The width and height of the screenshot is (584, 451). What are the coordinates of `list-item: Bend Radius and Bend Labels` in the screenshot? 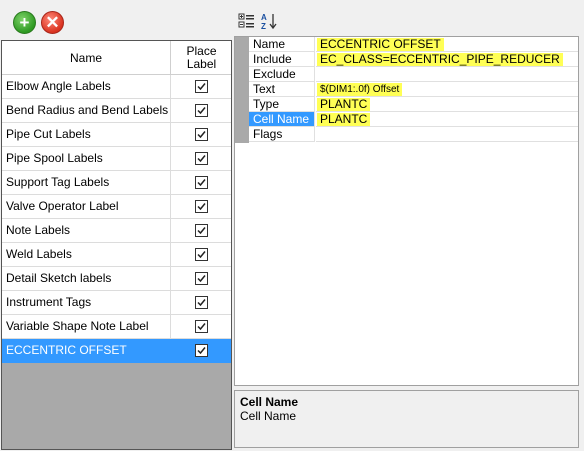 It's located at (116, 111).